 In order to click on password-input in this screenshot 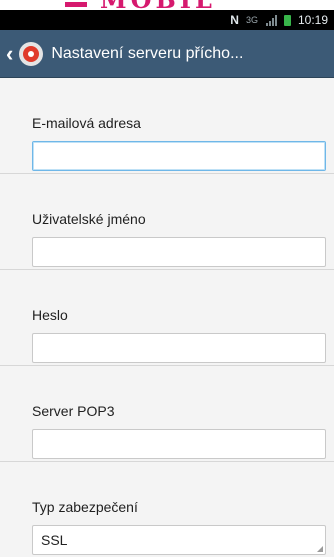, I will do `click(179, 348)`.